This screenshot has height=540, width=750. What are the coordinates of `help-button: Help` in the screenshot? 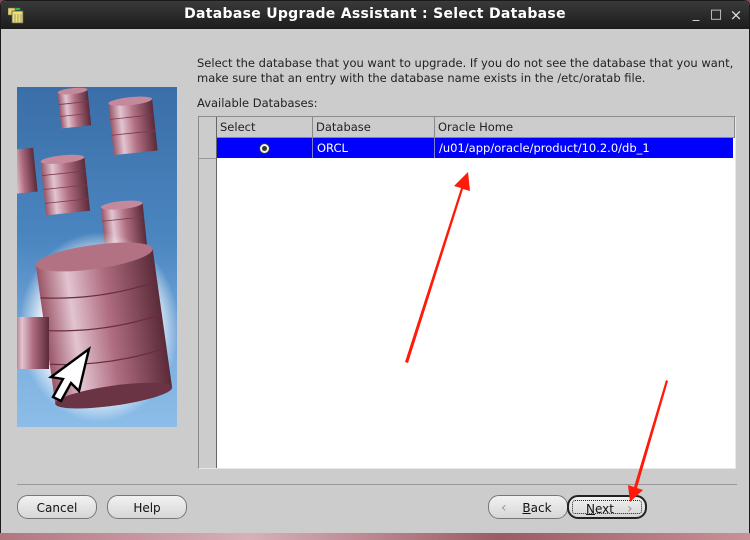 It's located at (147, 507).